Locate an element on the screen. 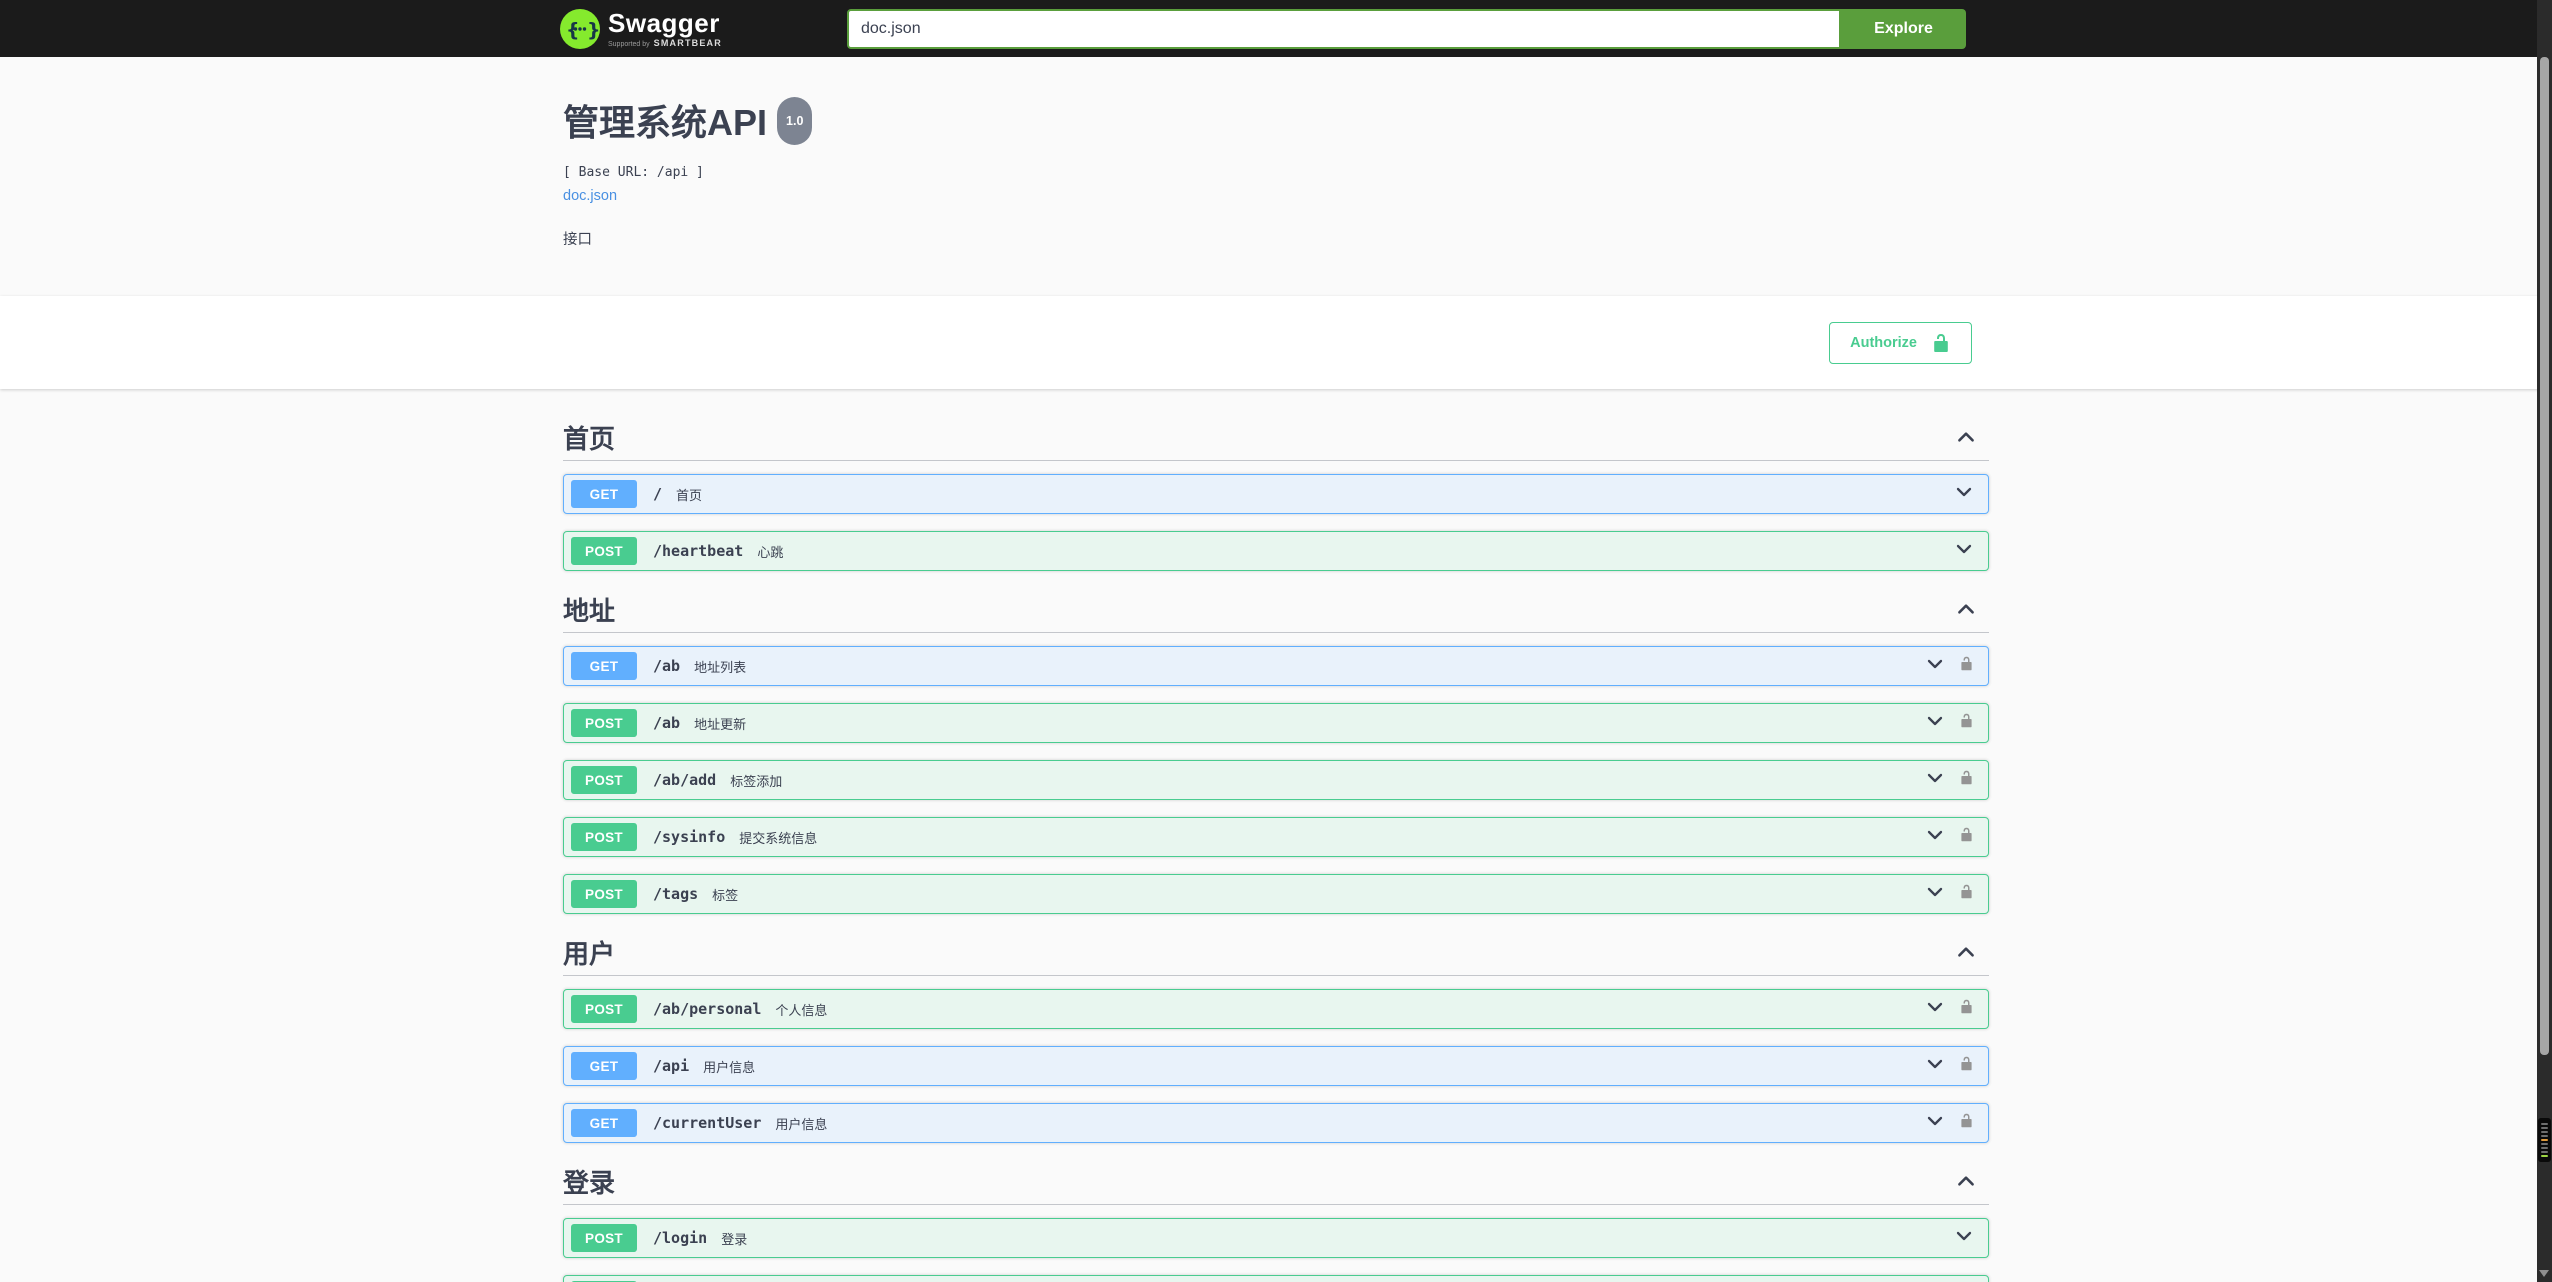  operation-row: POST /ab/personal 个人信息 is located at coordinates (1276, 1009).